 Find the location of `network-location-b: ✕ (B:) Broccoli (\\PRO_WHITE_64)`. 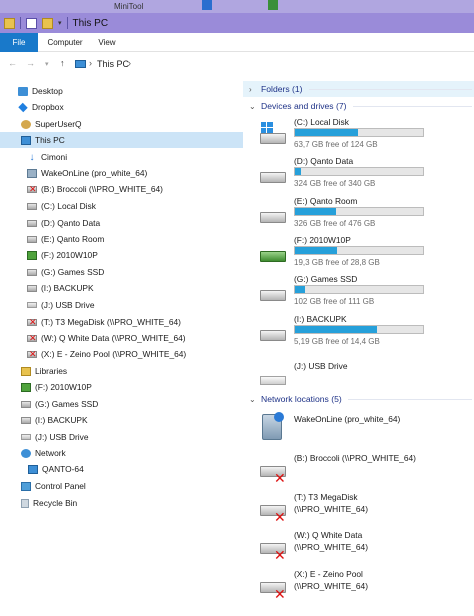

network-location-b: ✕ (B:) Broccoli (\\PRO_WHITE_64) is located at coordinates (363, 467).